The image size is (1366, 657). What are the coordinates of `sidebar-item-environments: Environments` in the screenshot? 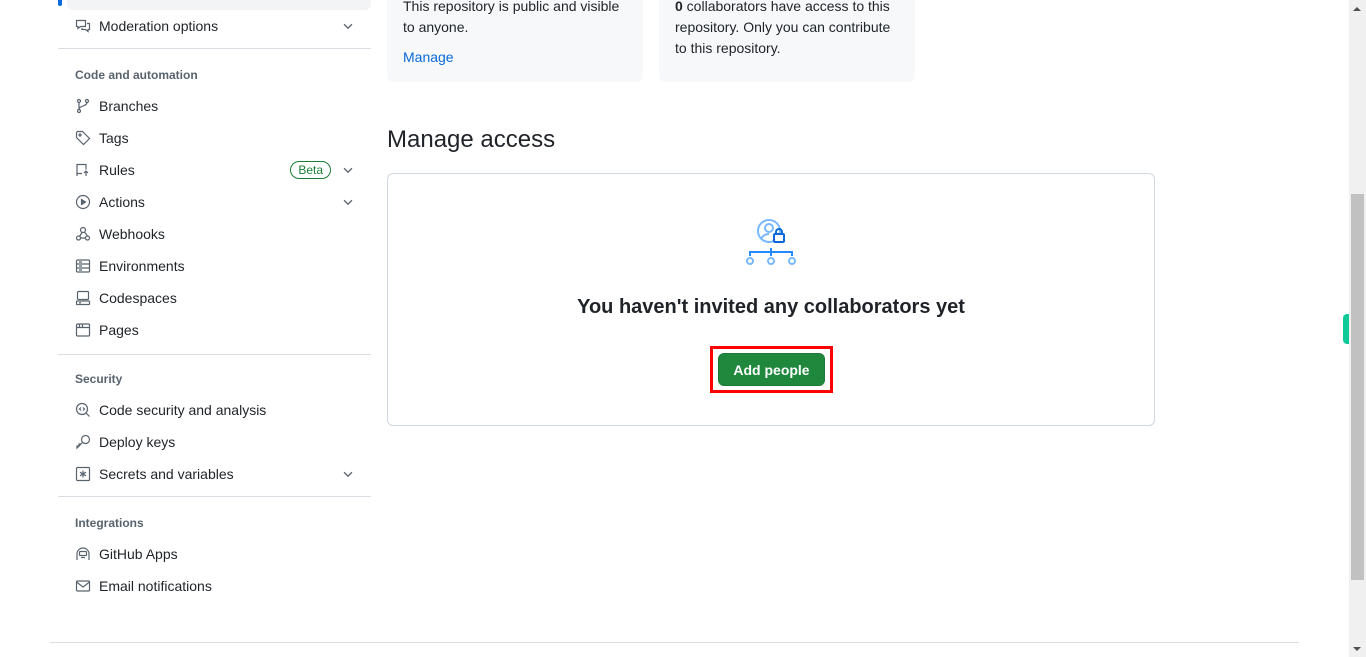 It's located at (219, 266).